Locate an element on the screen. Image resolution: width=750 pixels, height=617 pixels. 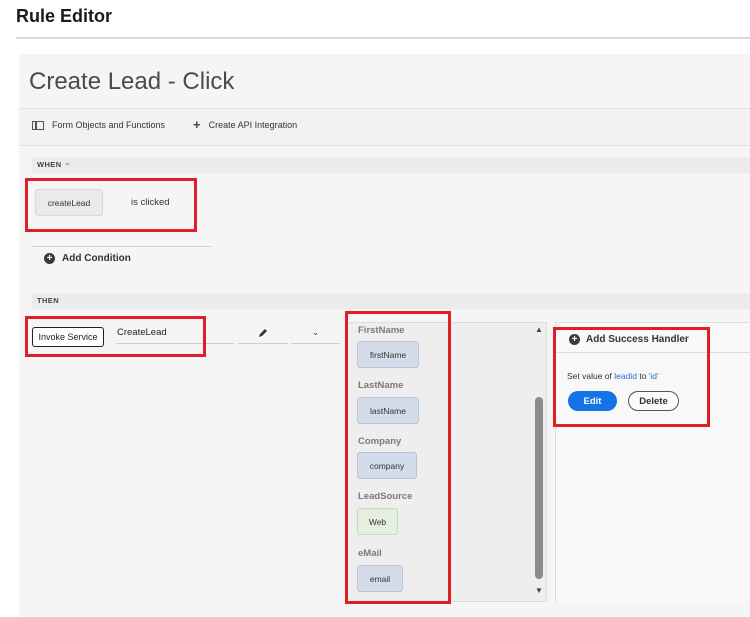
then-label: THEN is located at coordinates (48, 300).